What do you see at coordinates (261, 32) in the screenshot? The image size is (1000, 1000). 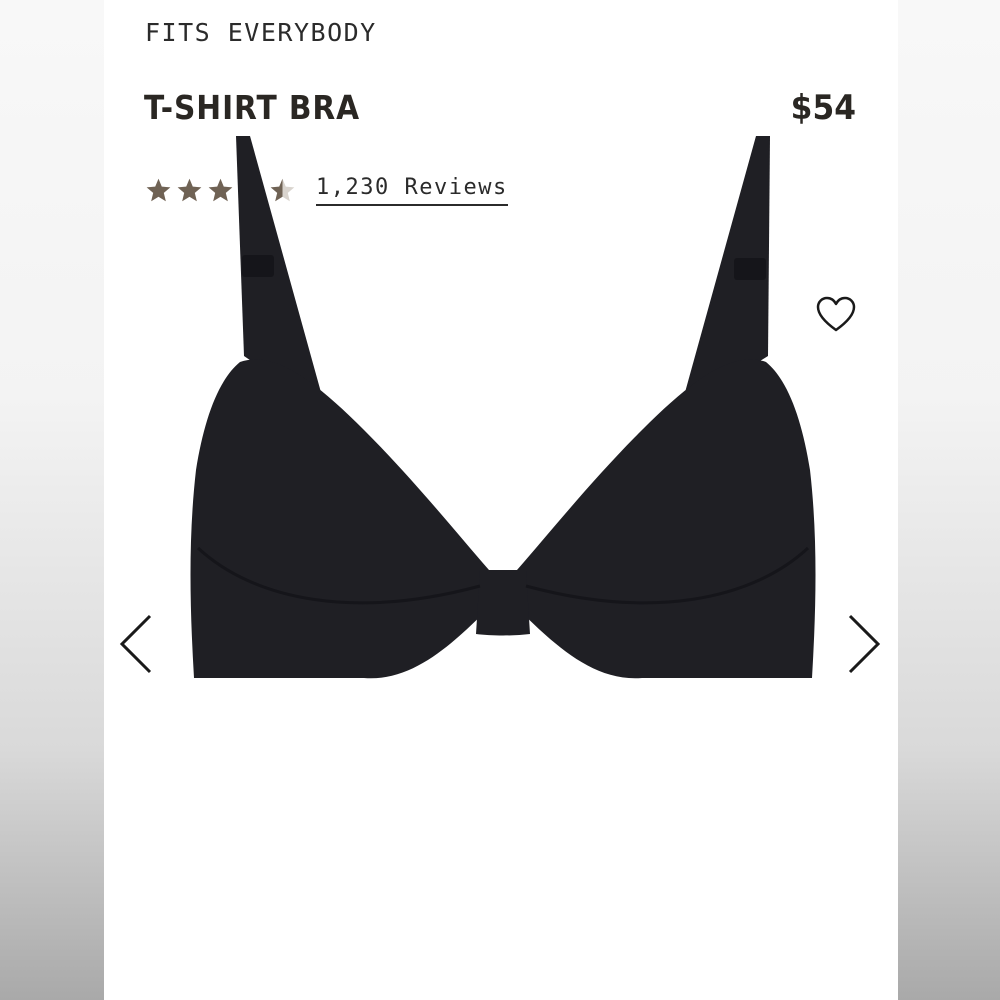 I see `collection-name: FITS EVERYBODY` at bounding box center [261, 32].